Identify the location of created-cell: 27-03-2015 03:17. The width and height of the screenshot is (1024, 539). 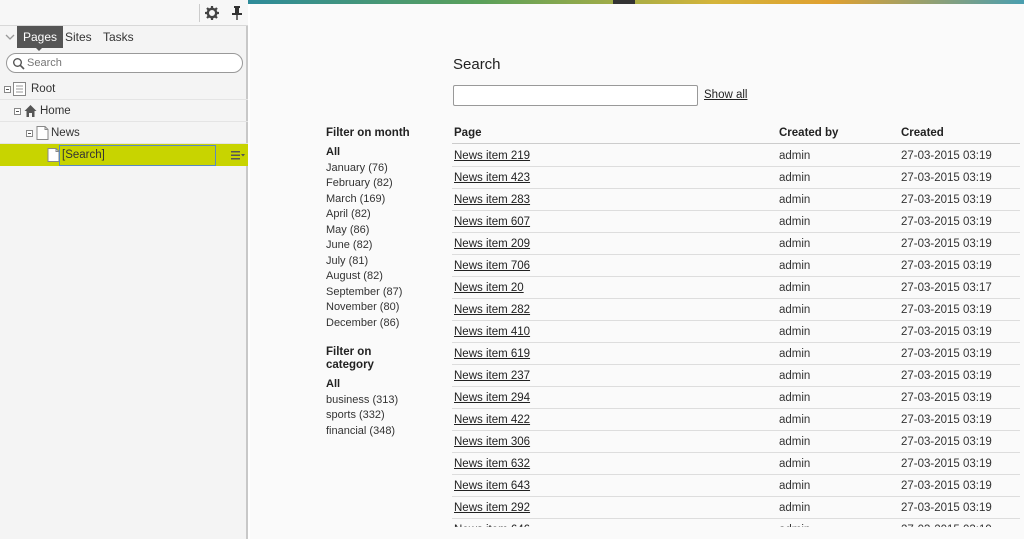
(946, 288).